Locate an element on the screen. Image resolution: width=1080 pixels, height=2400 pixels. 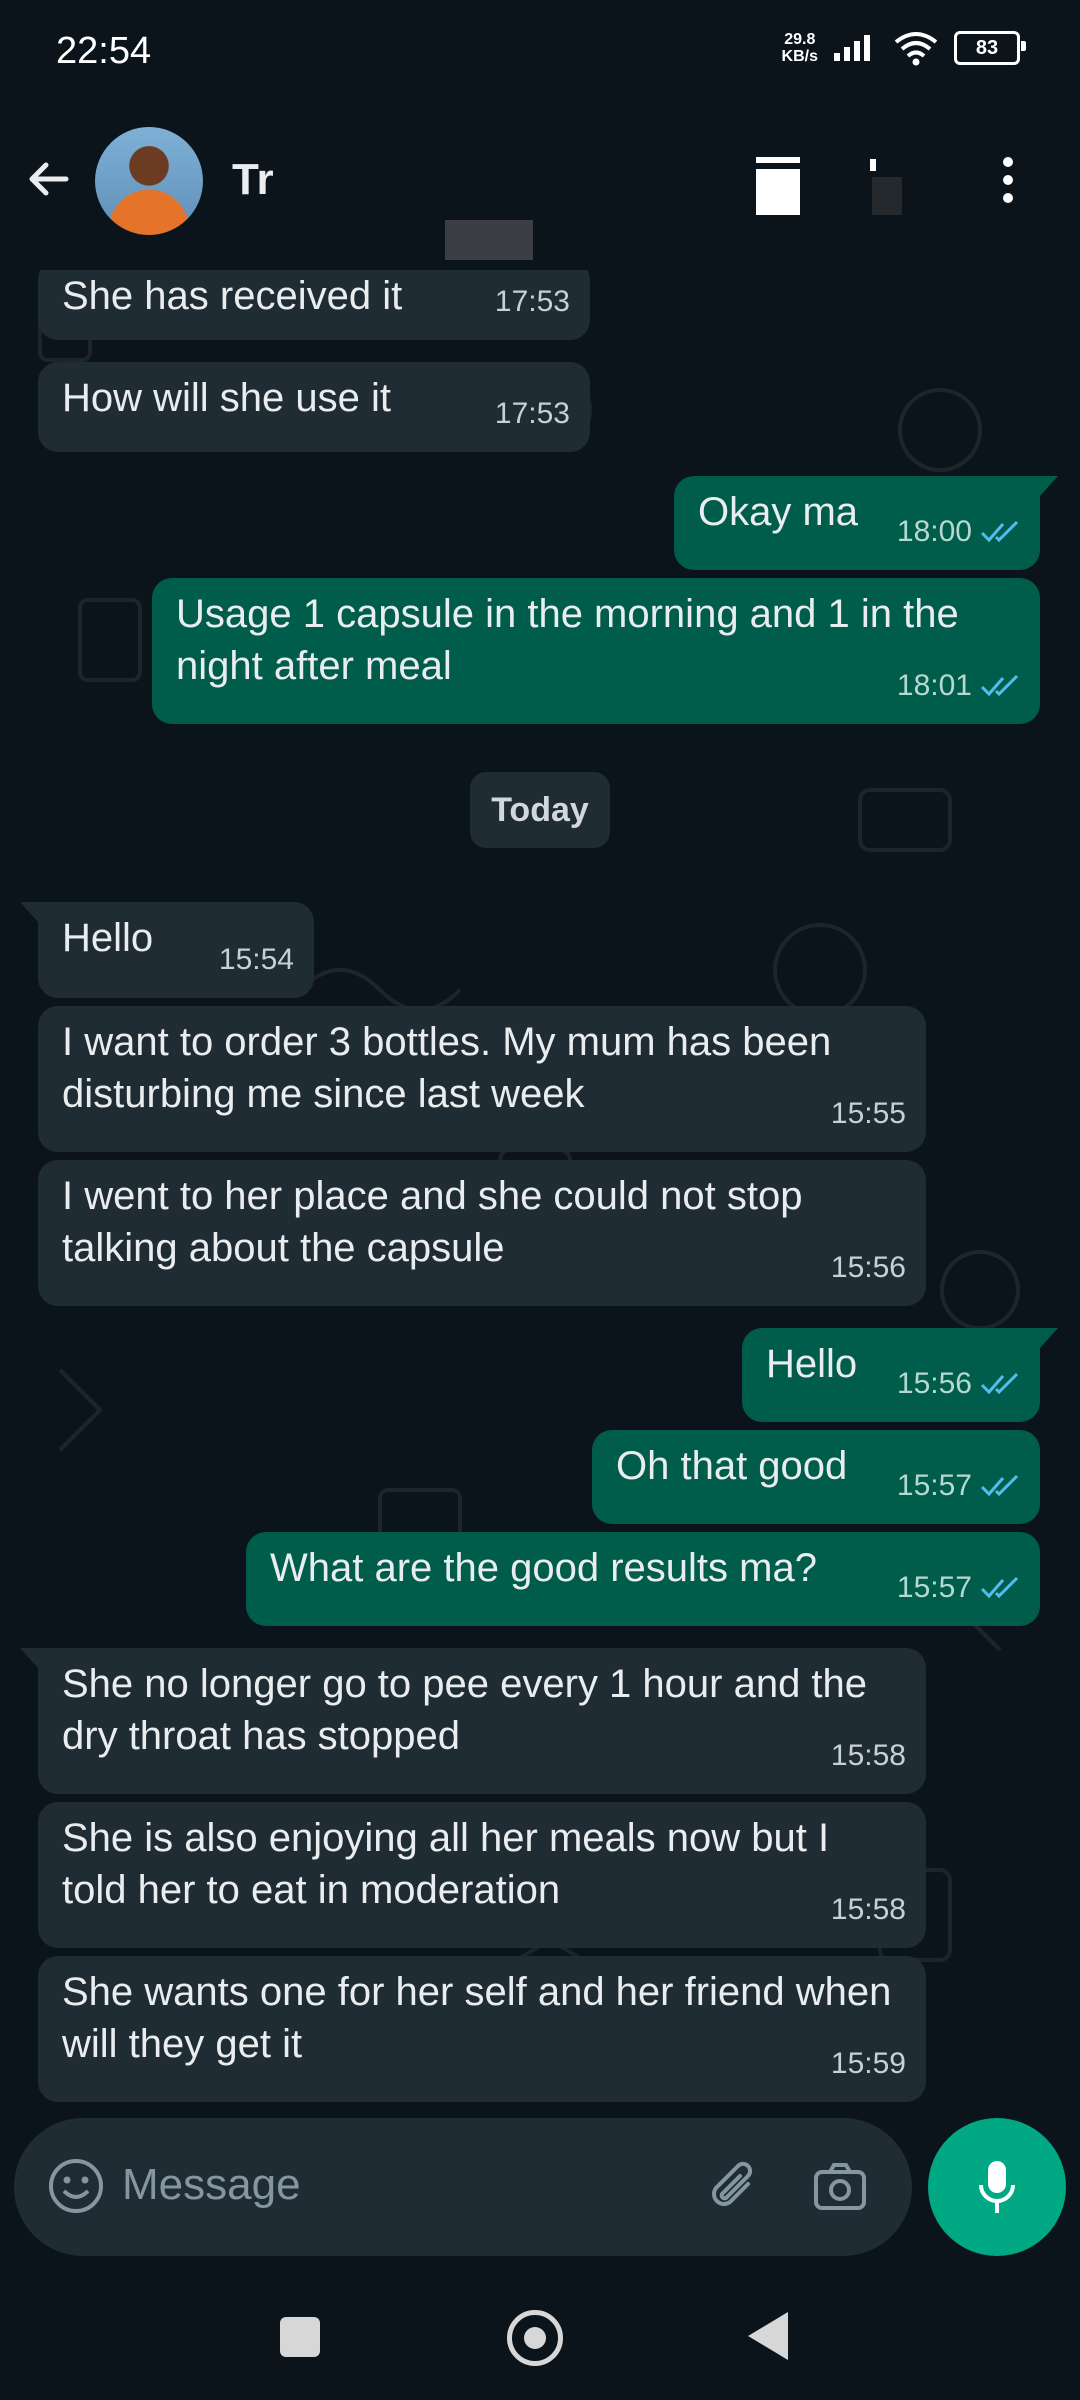
message-outgoing: What are the good results ma? 15:57 is located at coordinates (643, 1579).